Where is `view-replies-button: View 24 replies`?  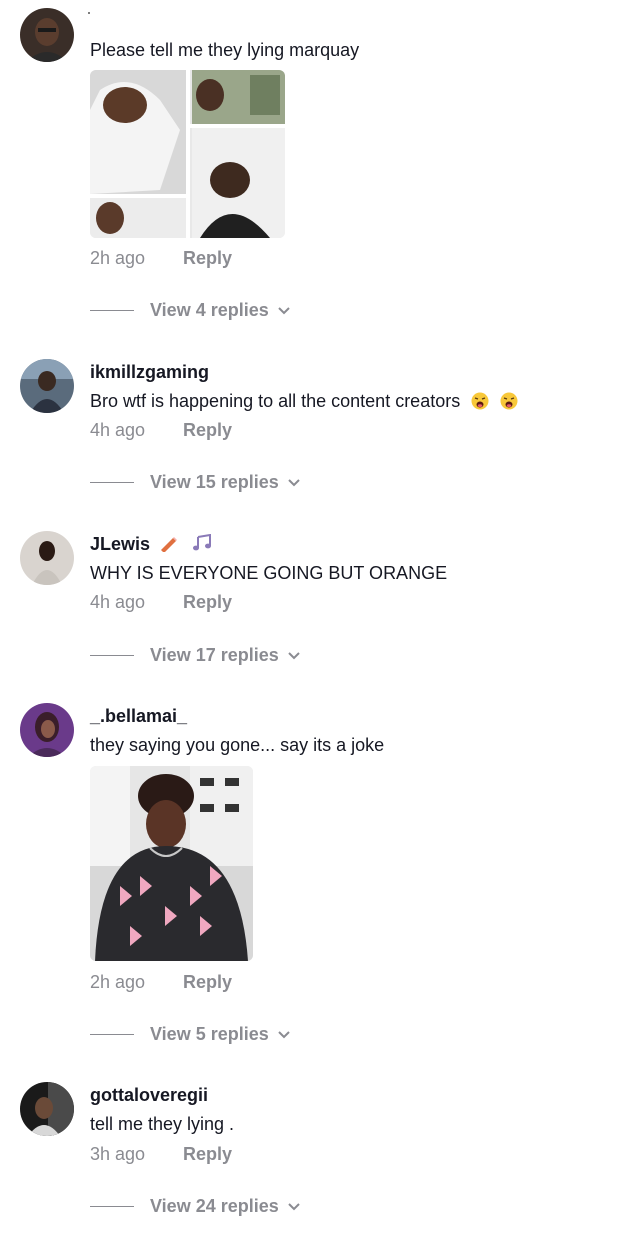
view-replies-button: View 24 replies is located at coordinates (195, 1206).